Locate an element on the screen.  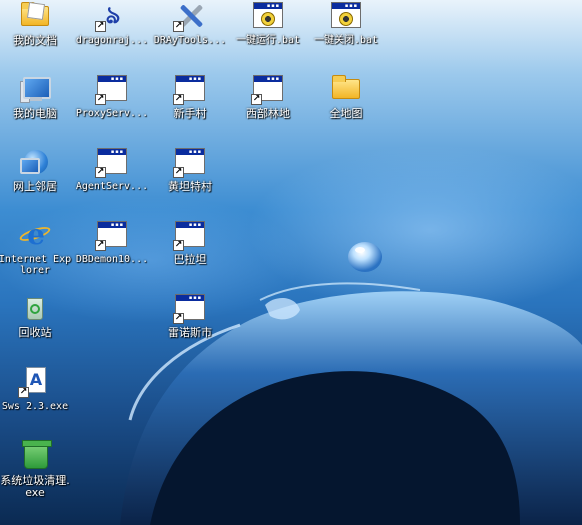
icon-label: Sws 2.3.exe is located at coordinates (35, 406).